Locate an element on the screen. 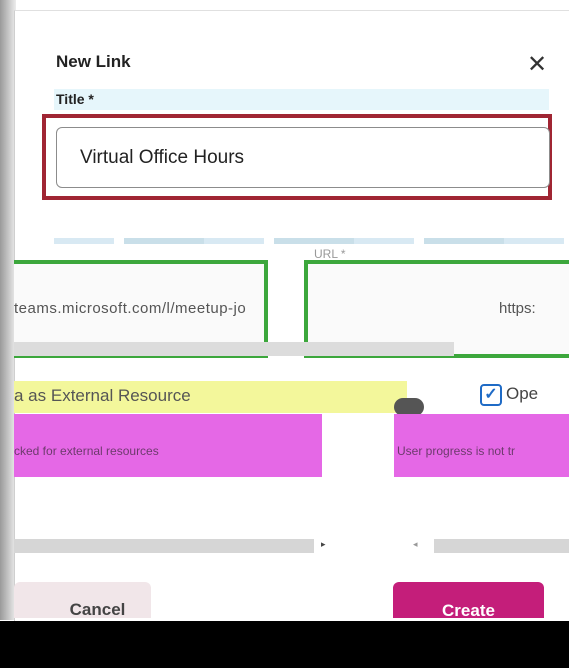 The height and width of the screenshot is (668, 569). distorted-bar is located at coordinates (234, 349).